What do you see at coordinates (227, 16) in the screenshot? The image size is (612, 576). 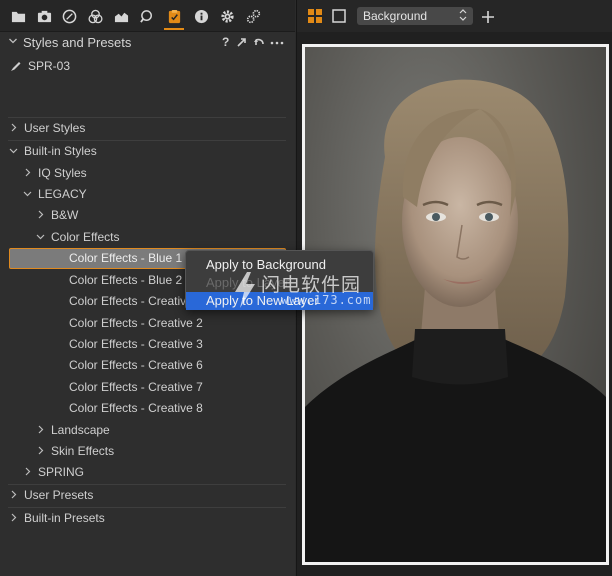 I see `settings-icon` at bounding box center [227, 16].